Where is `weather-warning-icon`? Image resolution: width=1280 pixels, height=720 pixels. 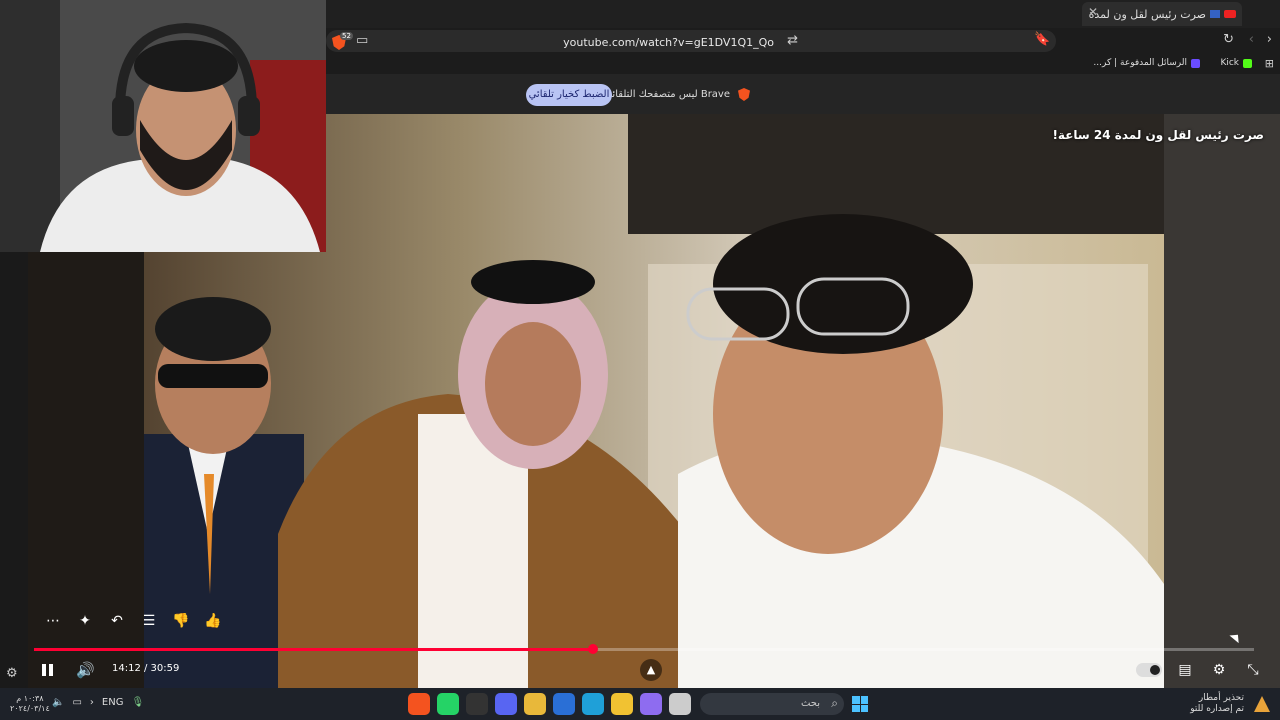
weather-warning-icon is located at coordinates (1262, 704).